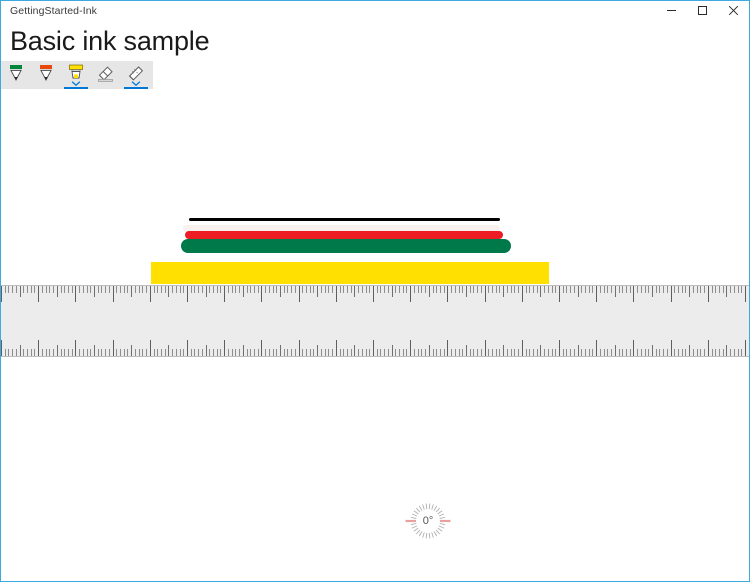  What do you see at coordinates (16, 75) in the screenshot?
I see `tool-button-ballpoint-pen` at bounding box center [16, 75].